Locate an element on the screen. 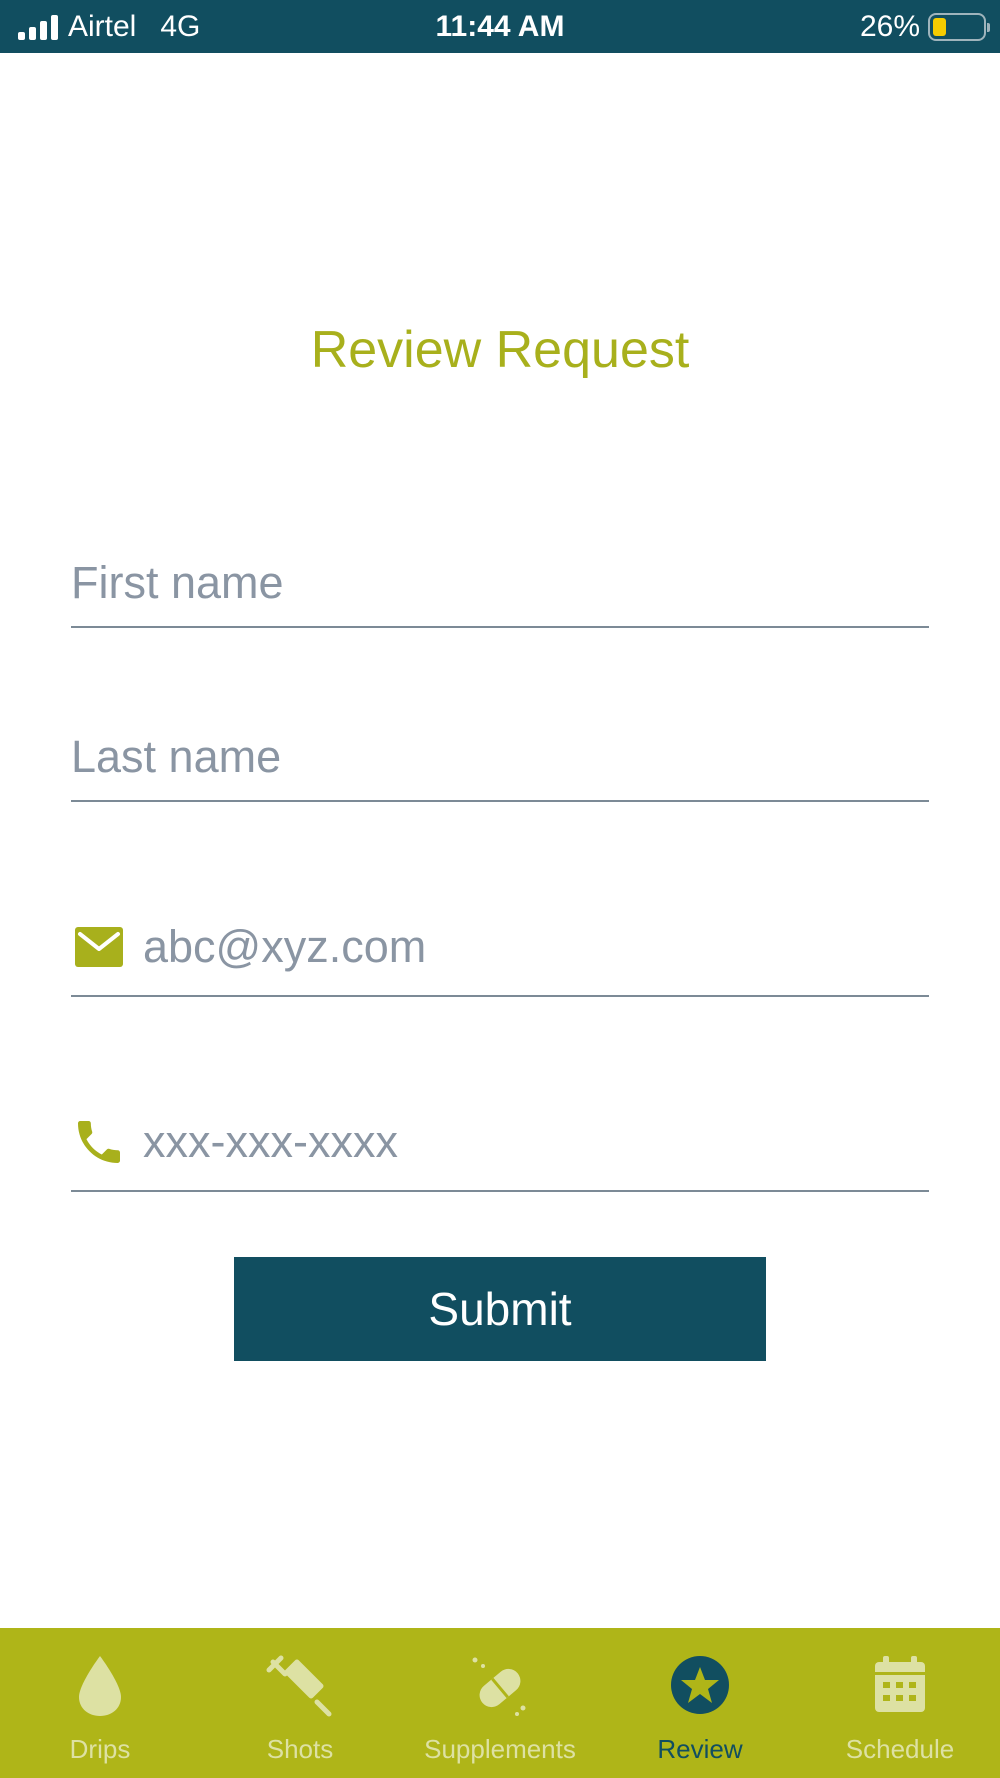 The image size is (1000, 1778). first-name-field is located at coordinates (500, 584).